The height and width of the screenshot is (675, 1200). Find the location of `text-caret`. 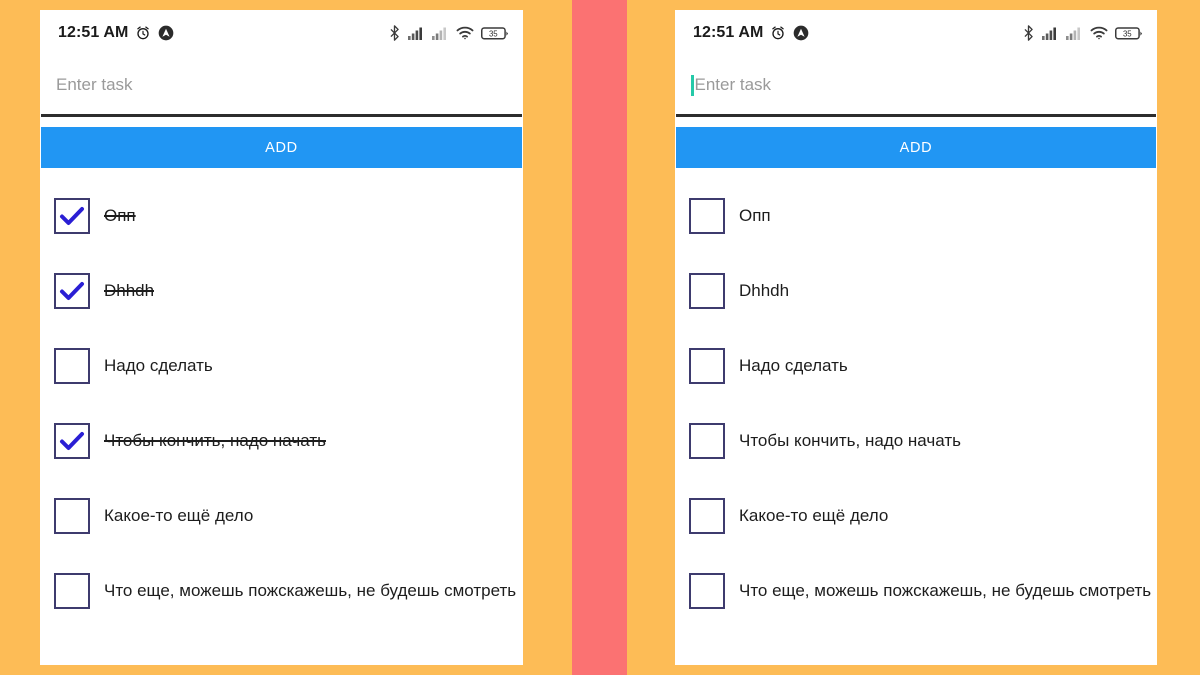

text-caret is located at coordinates (692, 85).